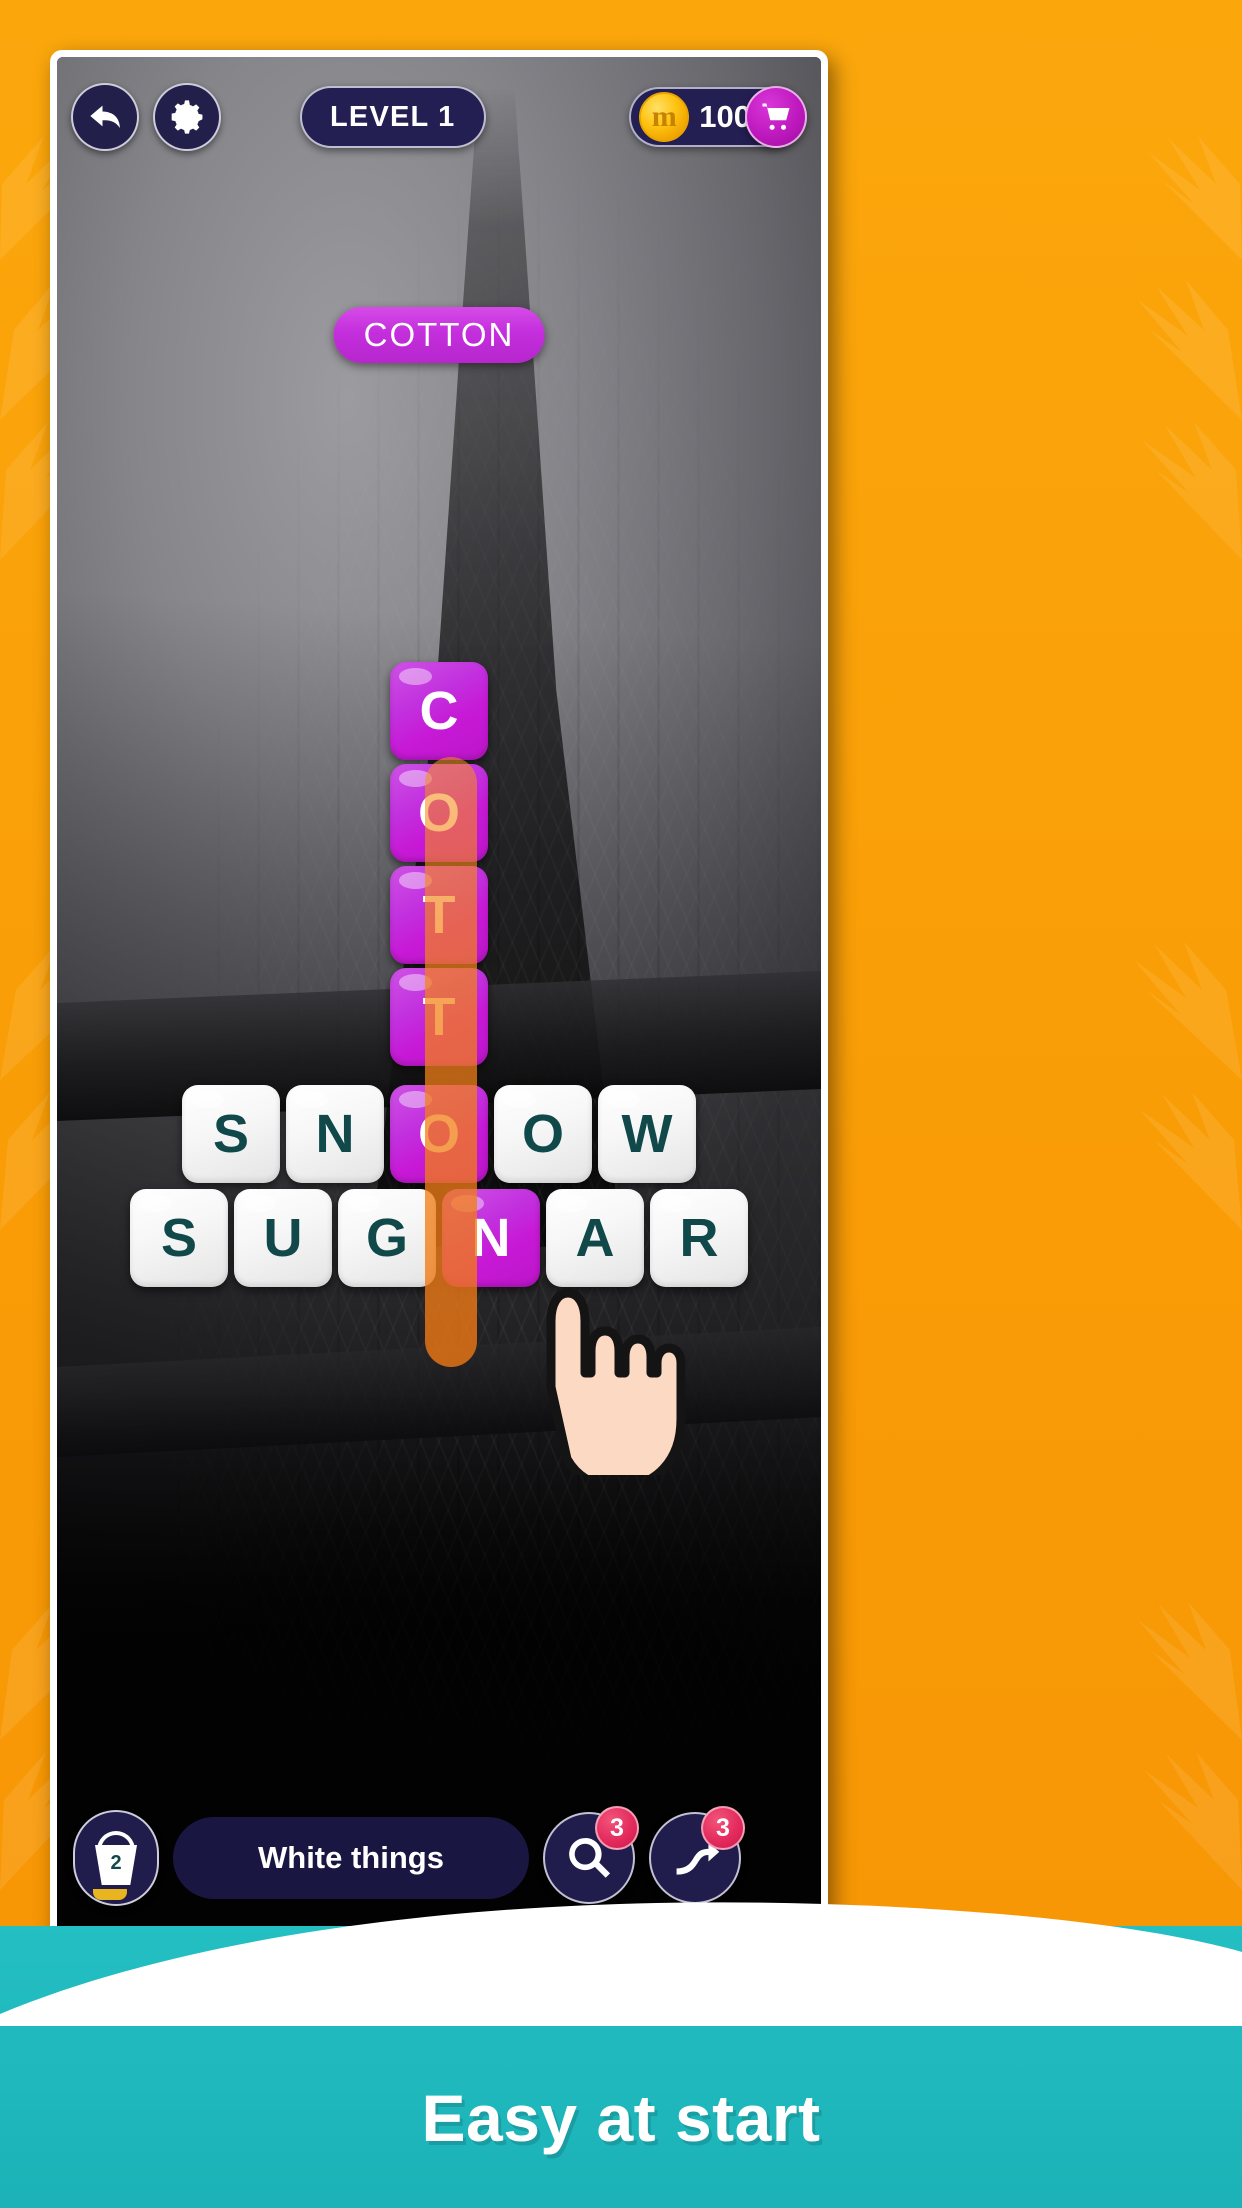 The height and width of the screenshot is (2208, 1242). I want to click on letter-tile: O, so click(543, 1134).